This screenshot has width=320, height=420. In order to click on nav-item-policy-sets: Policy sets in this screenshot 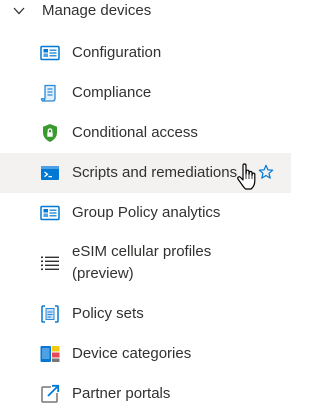, I will do `click(145, 314)`.